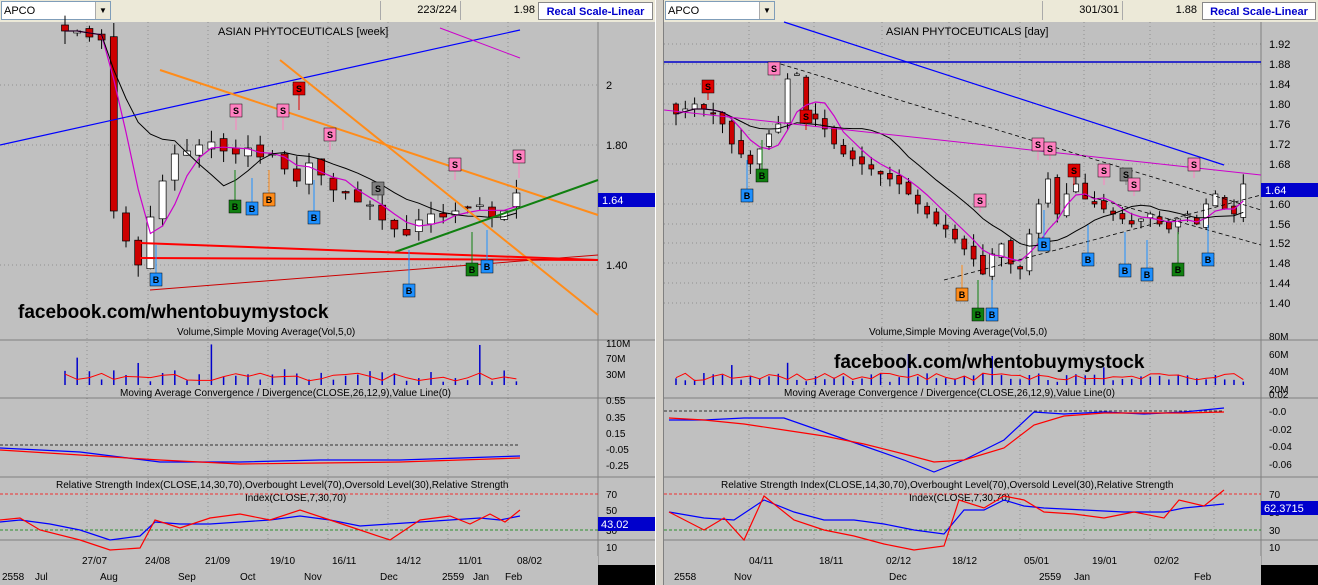  What do you see at coordinates (1279, 304) in the screenshot?
I see `price-tick-label: 1.40` at bounding box center [1279, 304].